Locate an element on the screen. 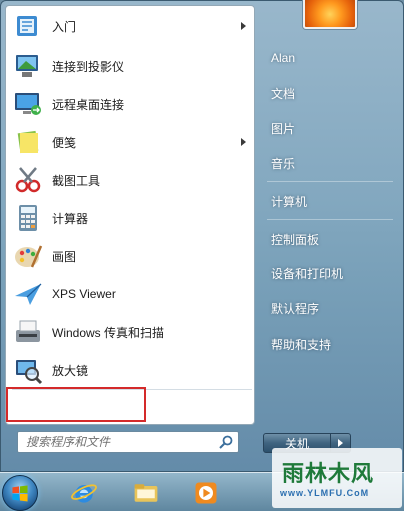 The width and height of the screenshot is (404, 511). place-music: 音乐 is located at coordinates (330, 163).